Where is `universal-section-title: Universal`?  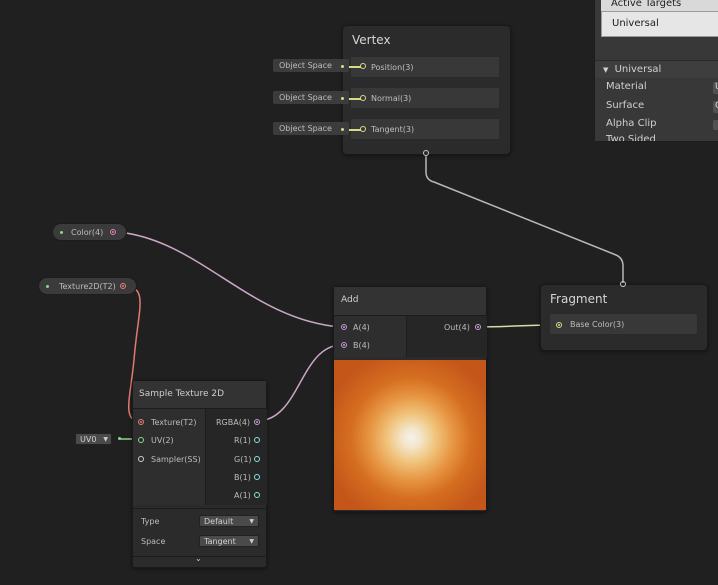
universal-section-title: Universal is located at coordinates (638, 69).